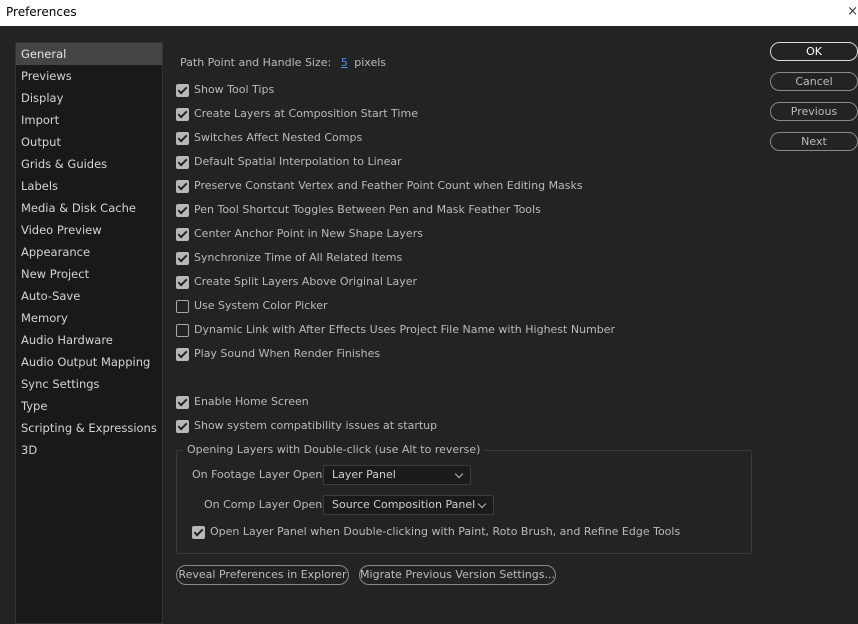 Image resolution: width=858 pixels, height=624 pixels. What do you see at coordinates (308, 233) in the screenshot?
I see `option-label: Center Anchor Point in New Shape Layers` at bounding box center [308, 233].